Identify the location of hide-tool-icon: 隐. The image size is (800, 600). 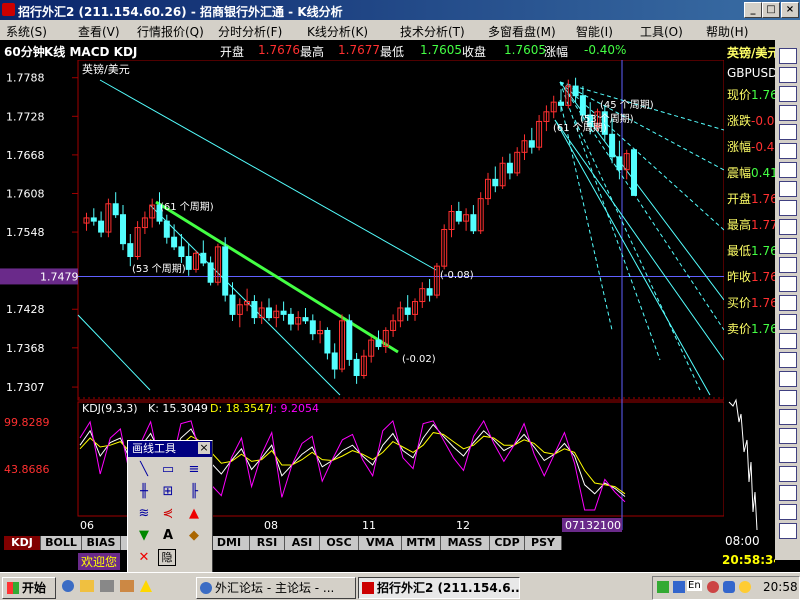
(167, 557).